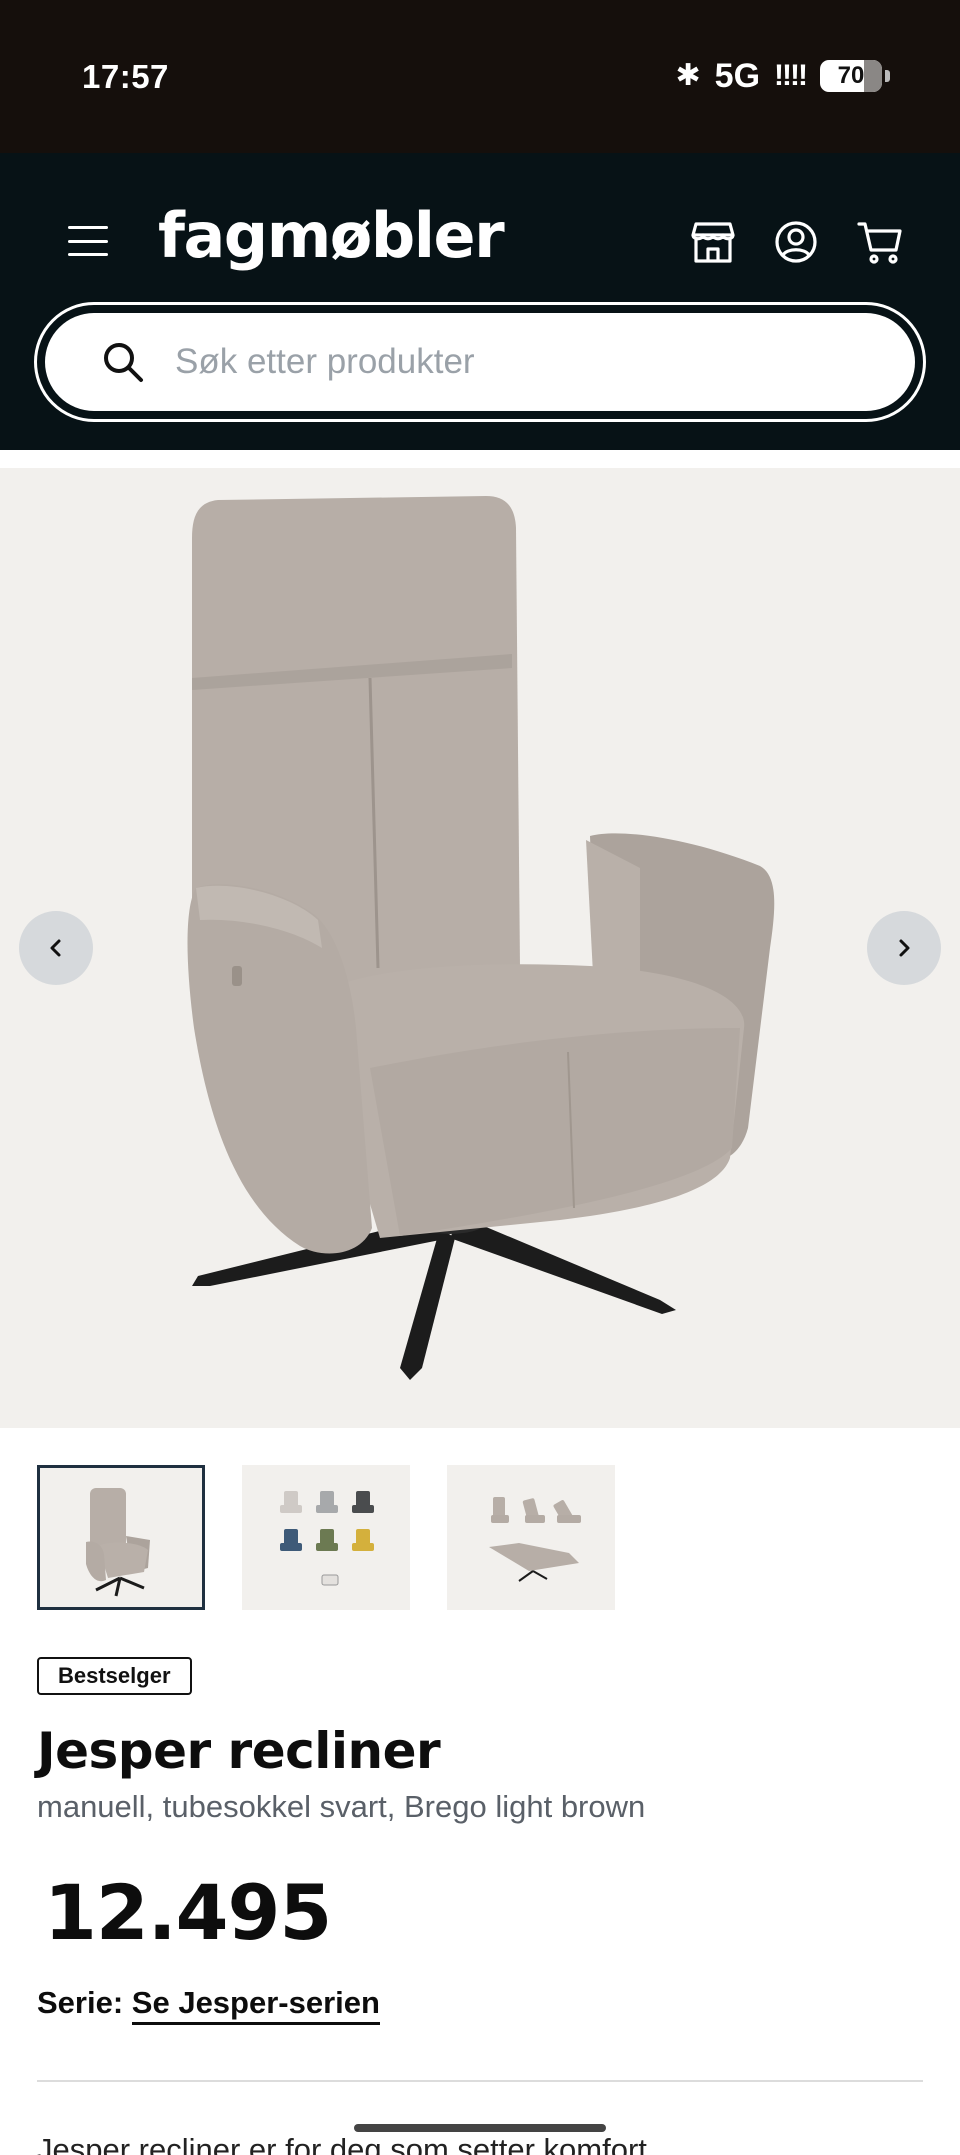 The width and height of the screenshot is (960, 2155). What do you see at coordinates (331, 236) in the screenshot?
I see `site-logo: fagmøbler` at bounding box center [331, 236].